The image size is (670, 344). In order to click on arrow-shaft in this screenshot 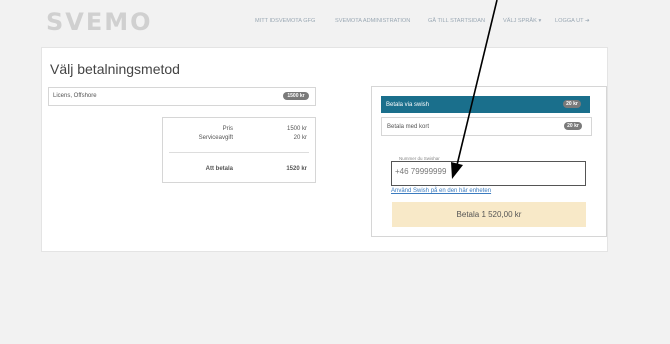, I will do `click(477, 83)`.